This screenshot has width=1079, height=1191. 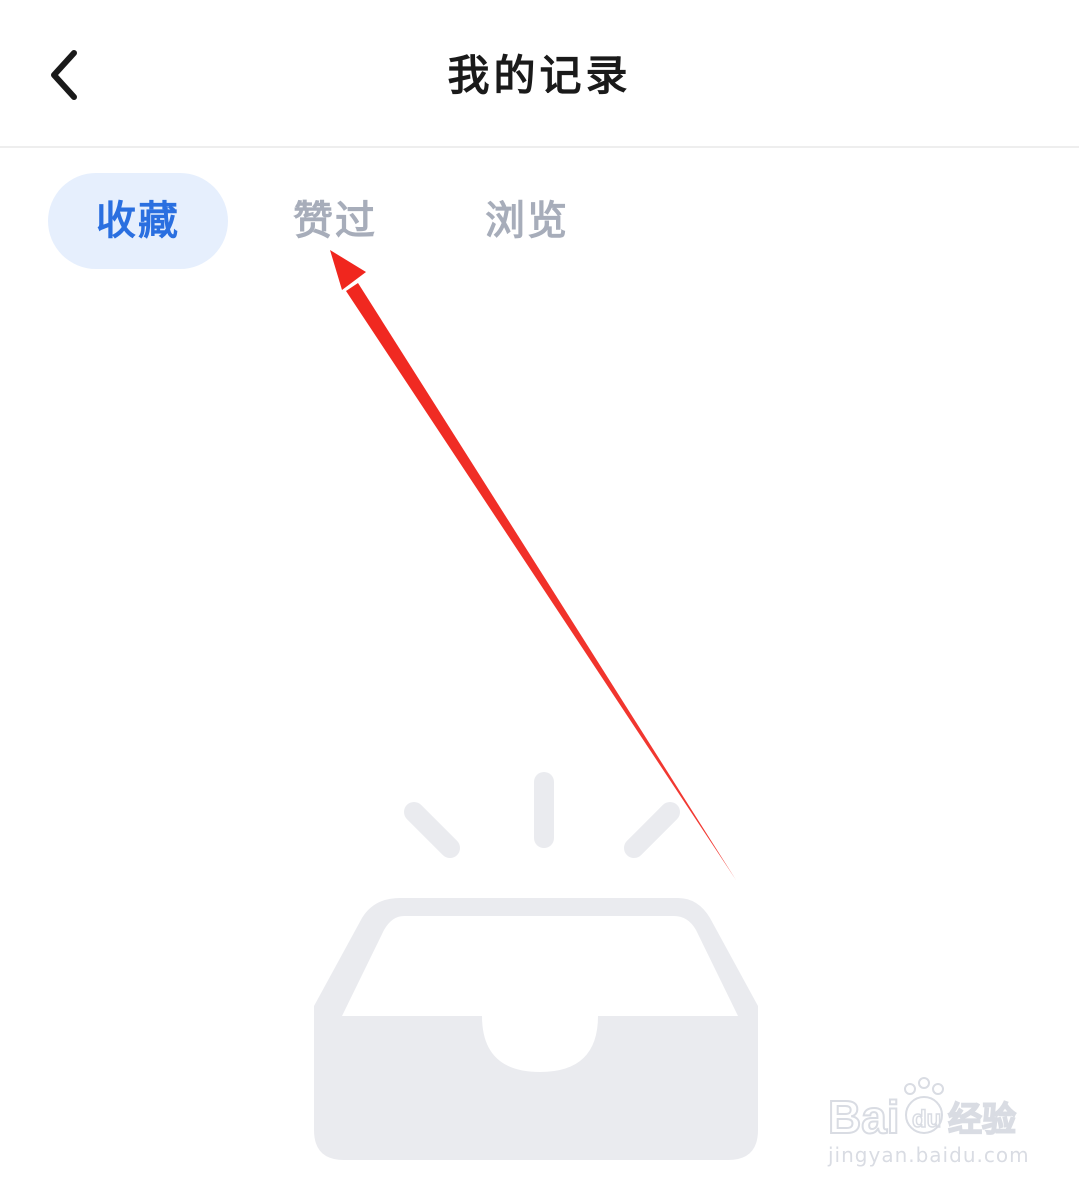 I want to click on baidu-logo: Bai du 经验, so click(x=922, y=1110).